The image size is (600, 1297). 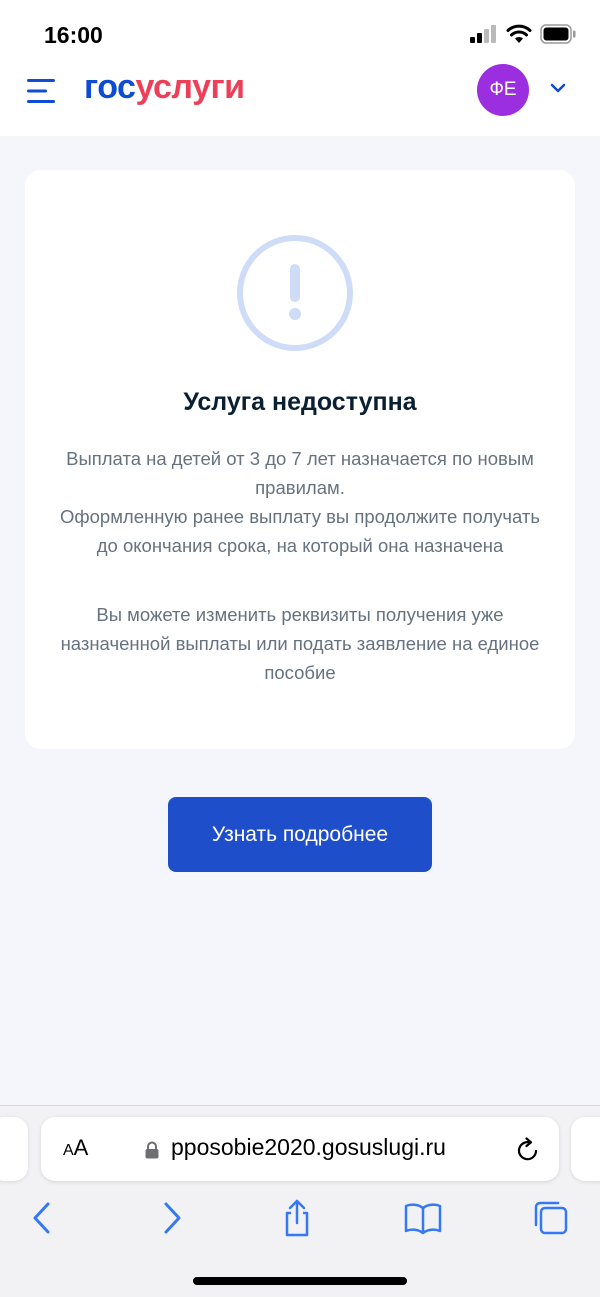 What do you see at coordinates (297, 1218) in the screenshot?
I see `share-icon` at bounding box center [297, 1218].